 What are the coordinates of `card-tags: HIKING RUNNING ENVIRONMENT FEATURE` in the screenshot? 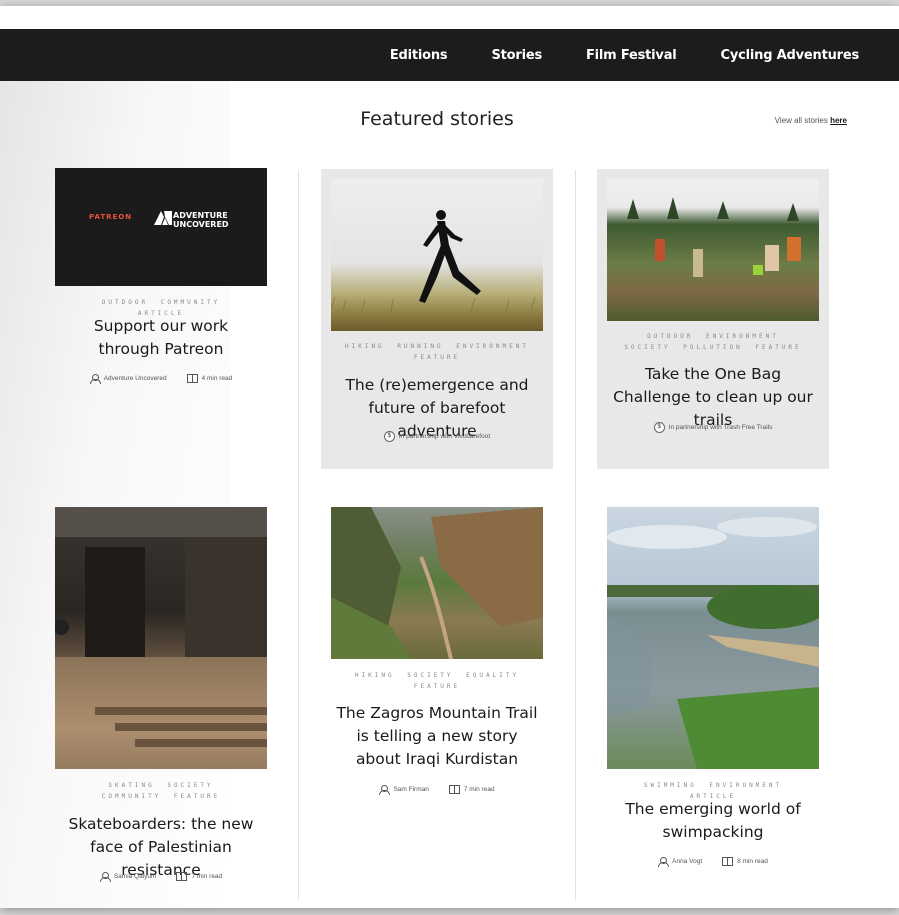 It's located at (437, 352).